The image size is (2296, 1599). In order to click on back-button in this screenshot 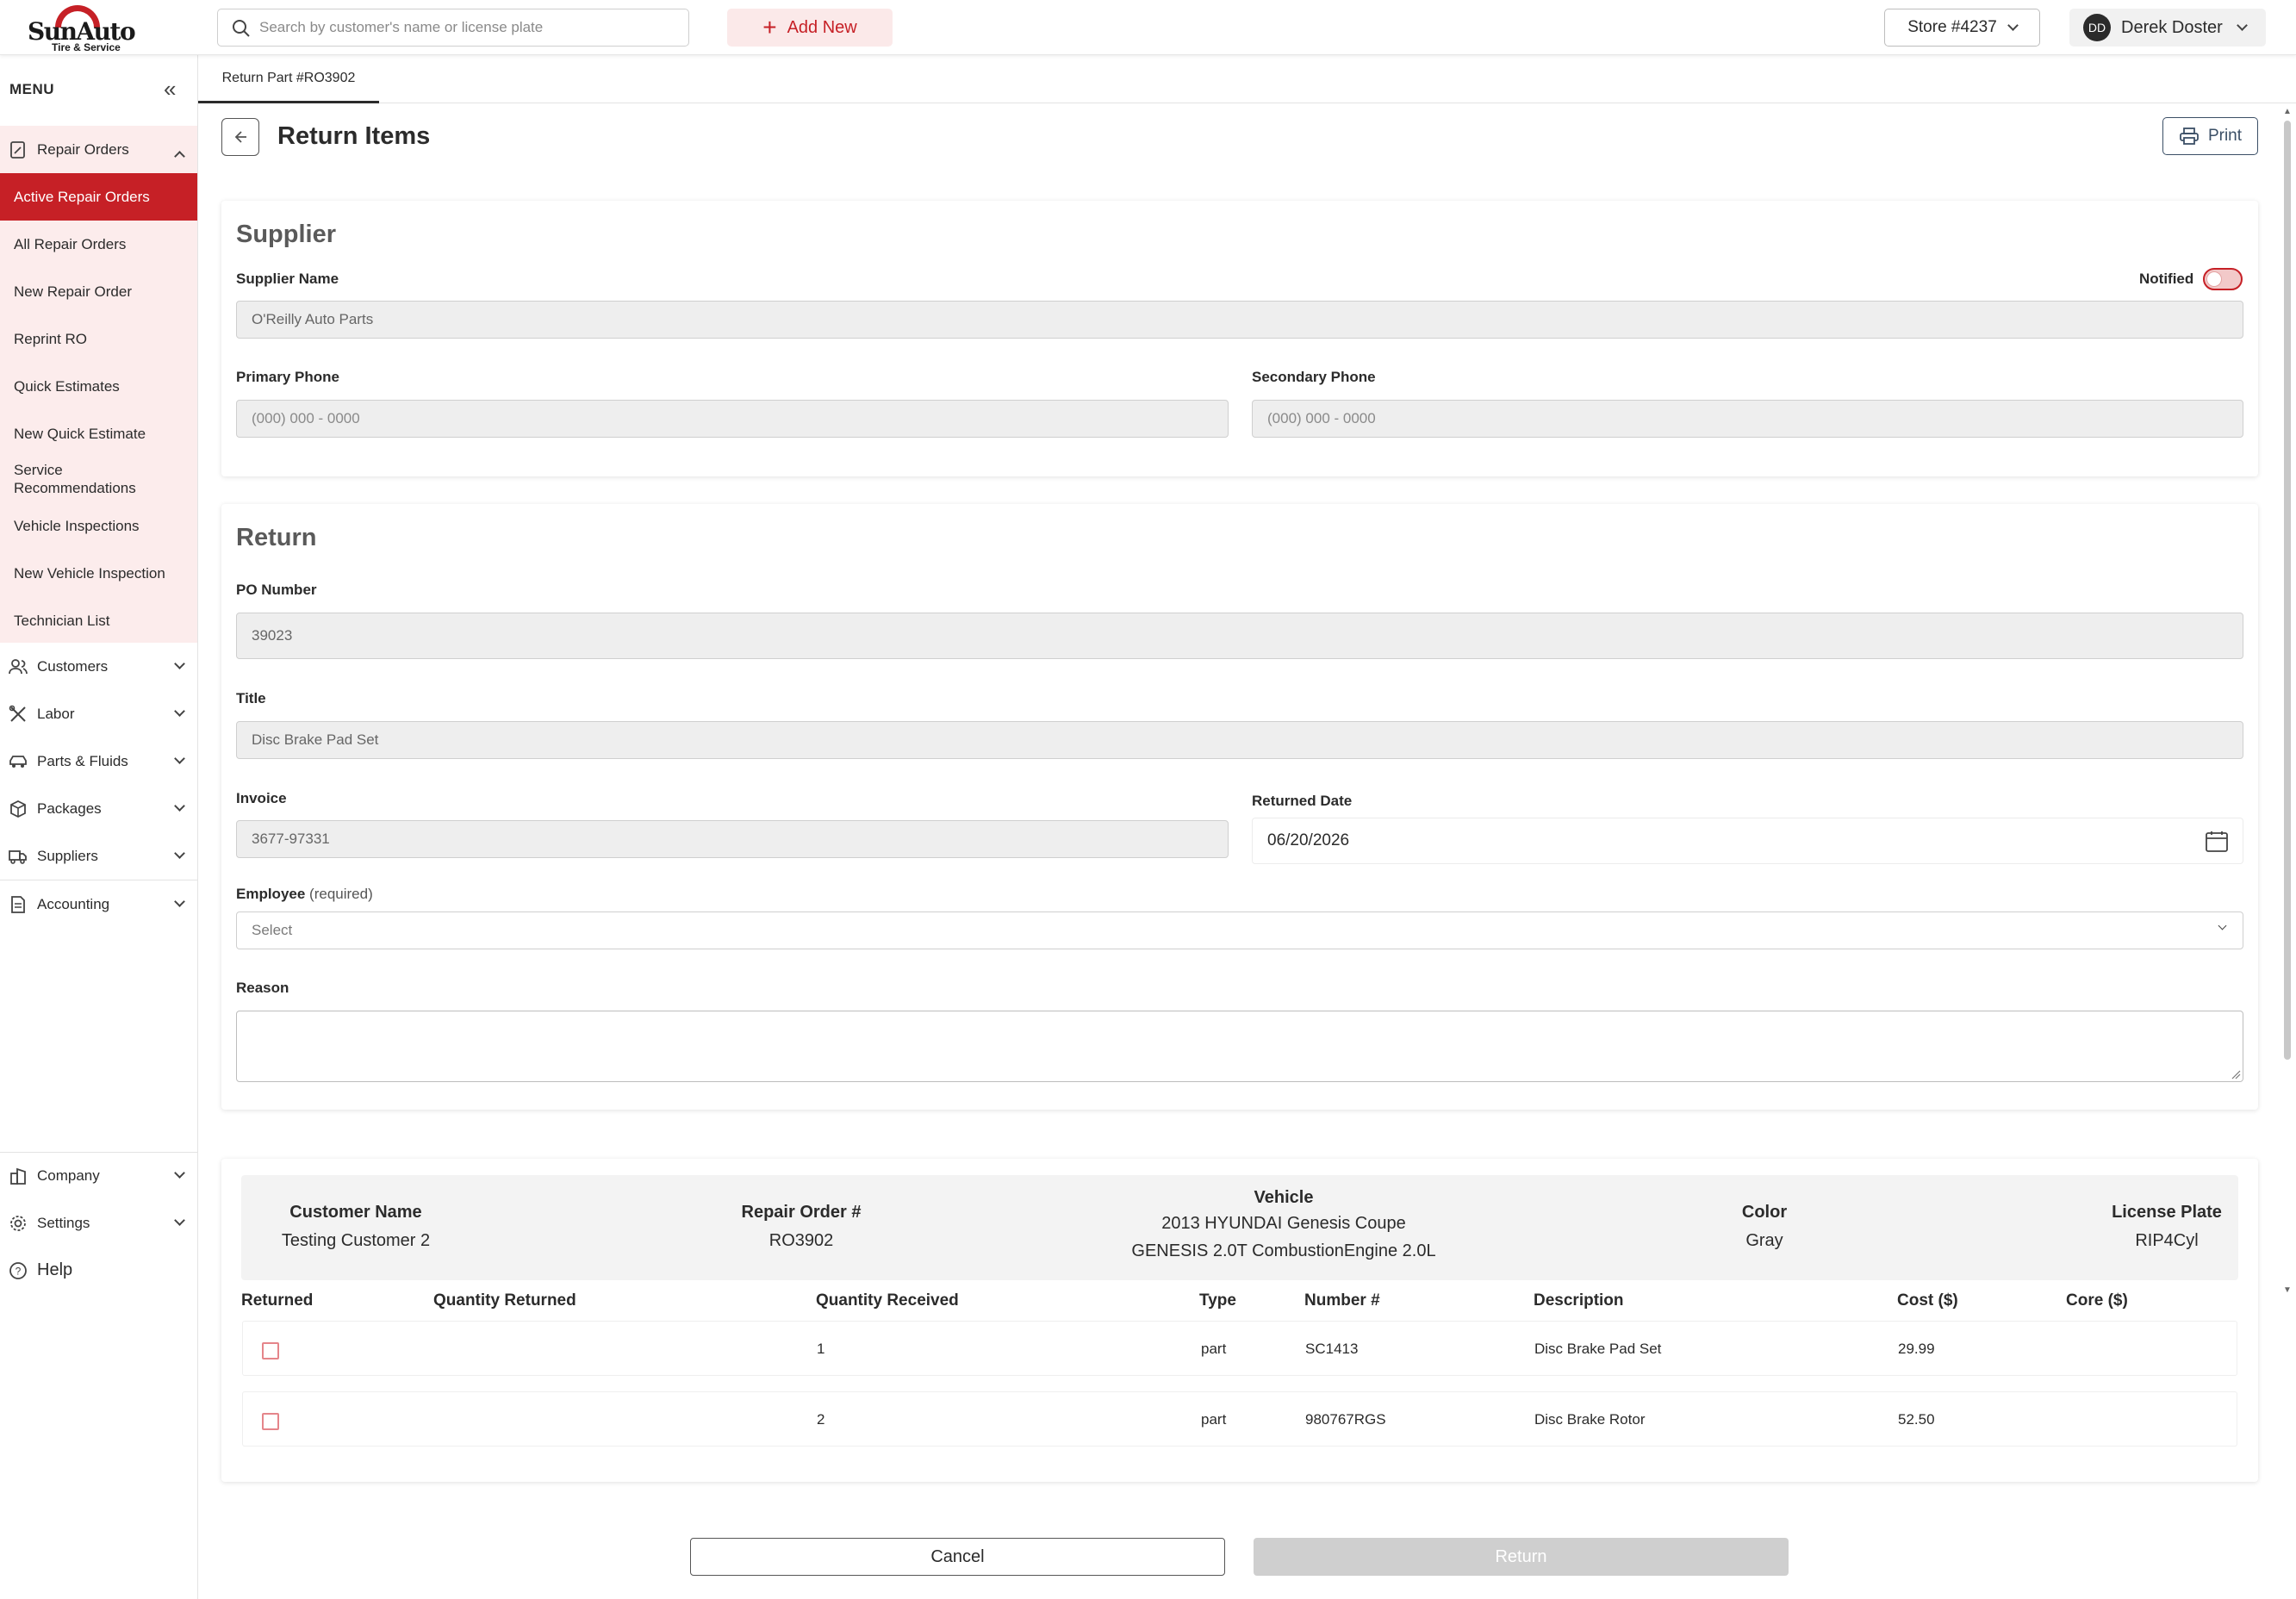, I will do `click(240, 137)`.